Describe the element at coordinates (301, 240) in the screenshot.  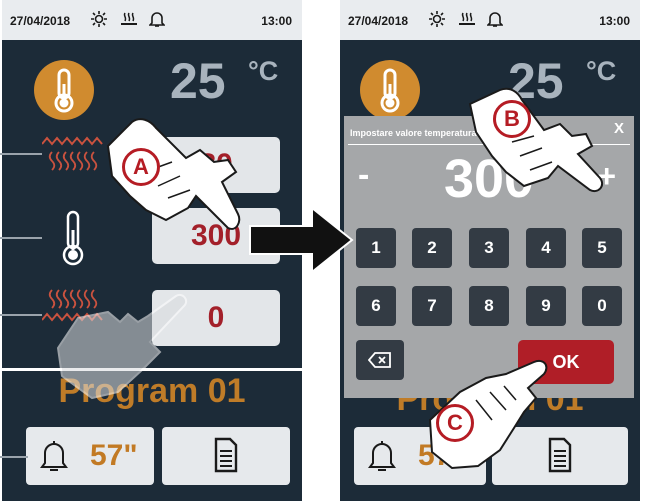
I see `arrow-right-icon` at that location.